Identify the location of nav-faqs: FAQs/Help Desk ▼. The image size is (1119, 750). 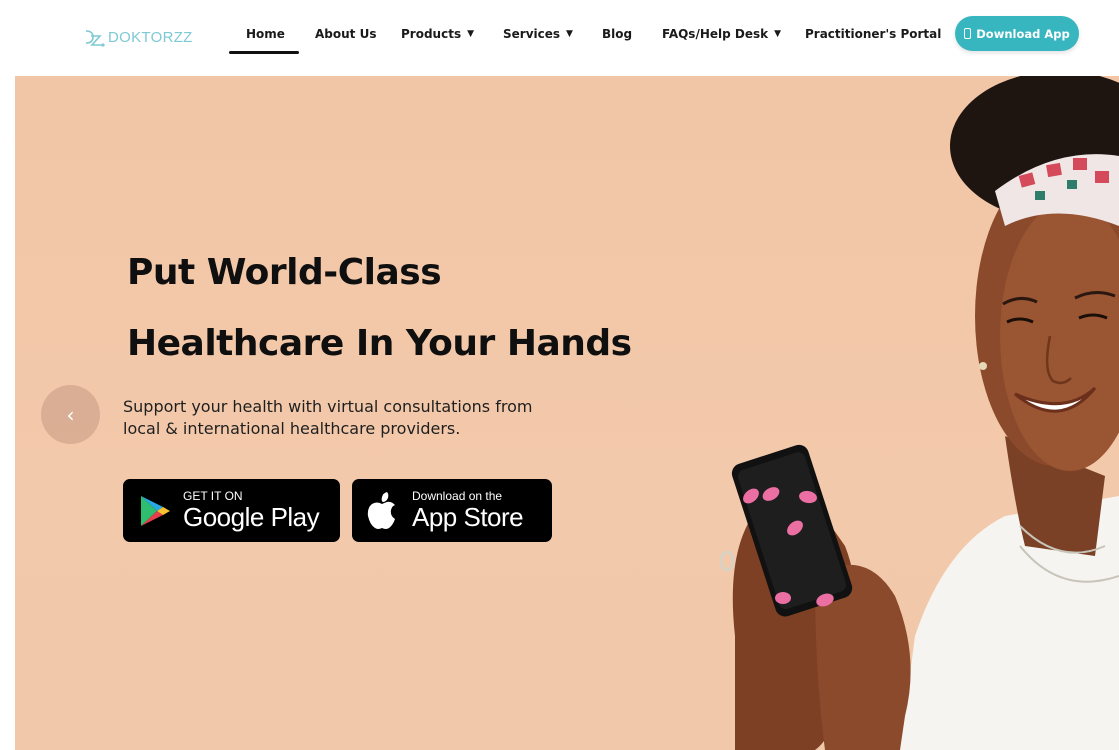
(721, 34).